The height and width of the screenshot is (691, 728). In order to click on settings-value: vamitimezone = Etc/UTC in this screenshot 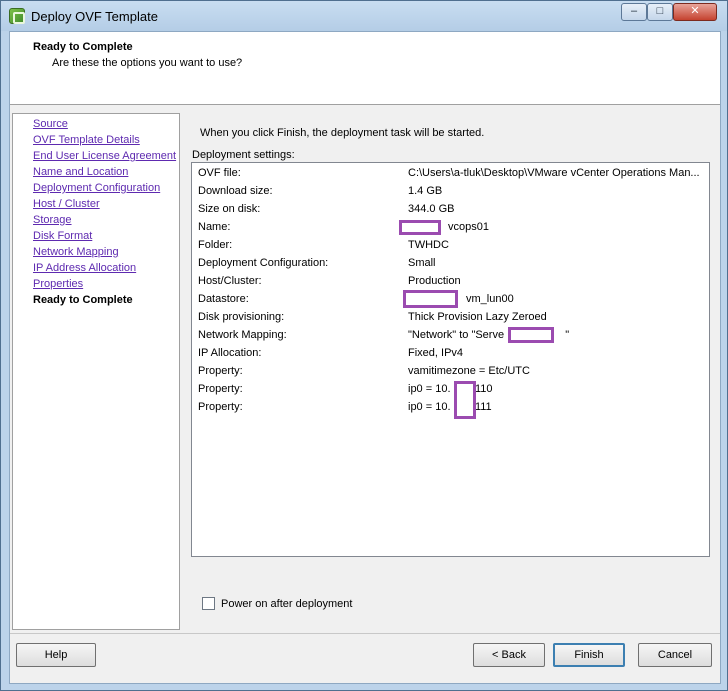, I will do `click(469, 371)`.